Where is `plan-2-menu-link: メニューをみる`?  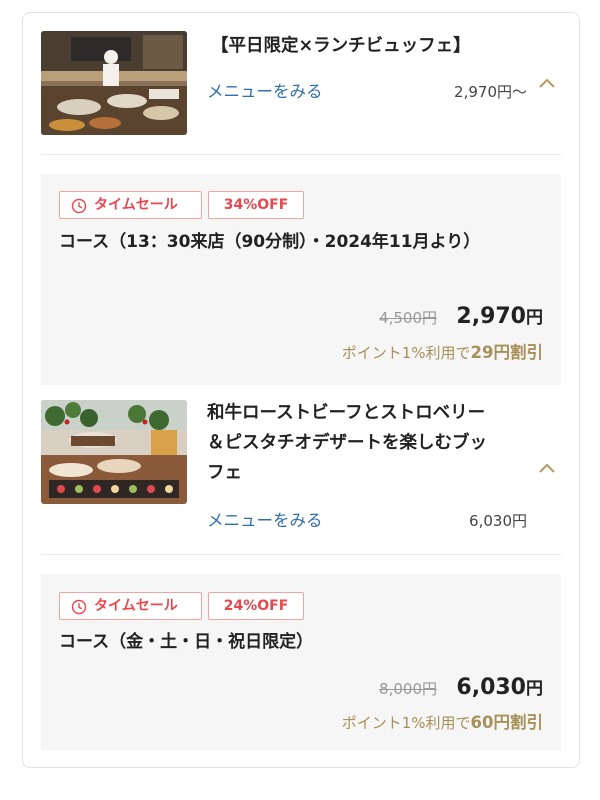
plan-2-menu-link: メニューをみる is located at coordinates (265, 521).